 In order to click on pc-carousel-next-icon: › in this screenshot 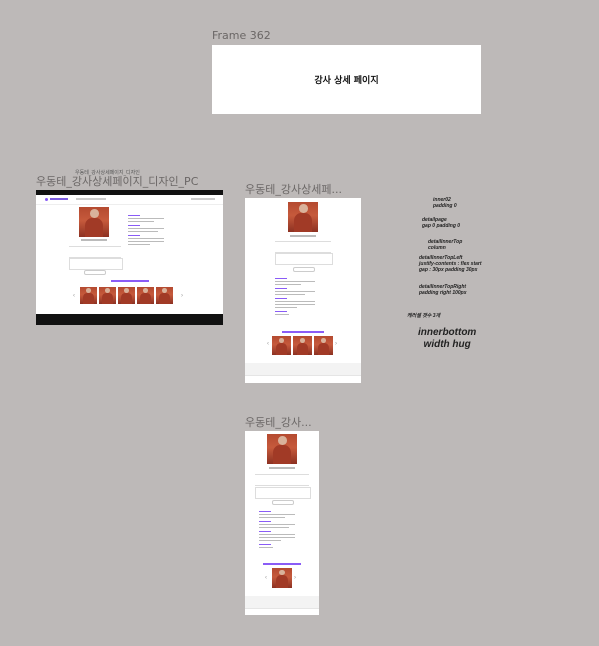, I will do `click(182, 296)`.